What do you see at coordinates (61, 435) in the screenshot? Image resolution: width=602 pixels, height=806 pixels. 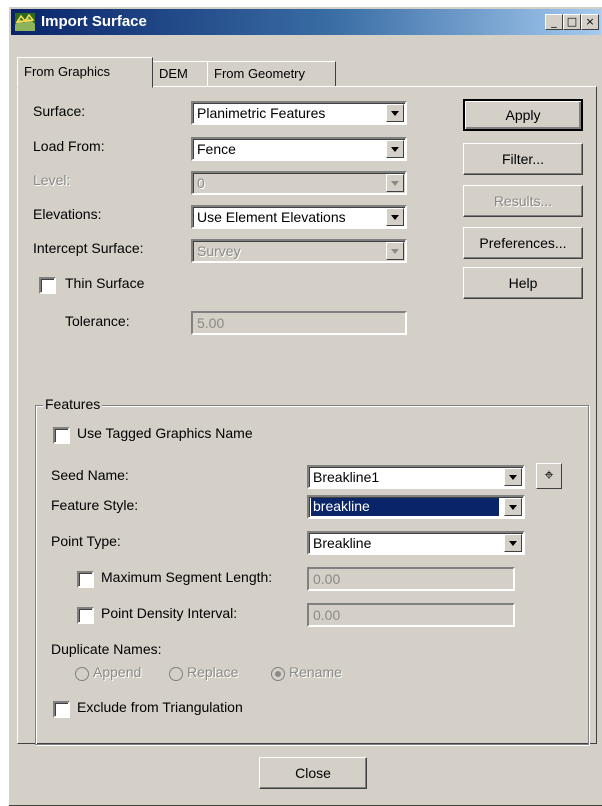 I see `use-tagged-graphics-checkbox` at bounding box center [61, 435].